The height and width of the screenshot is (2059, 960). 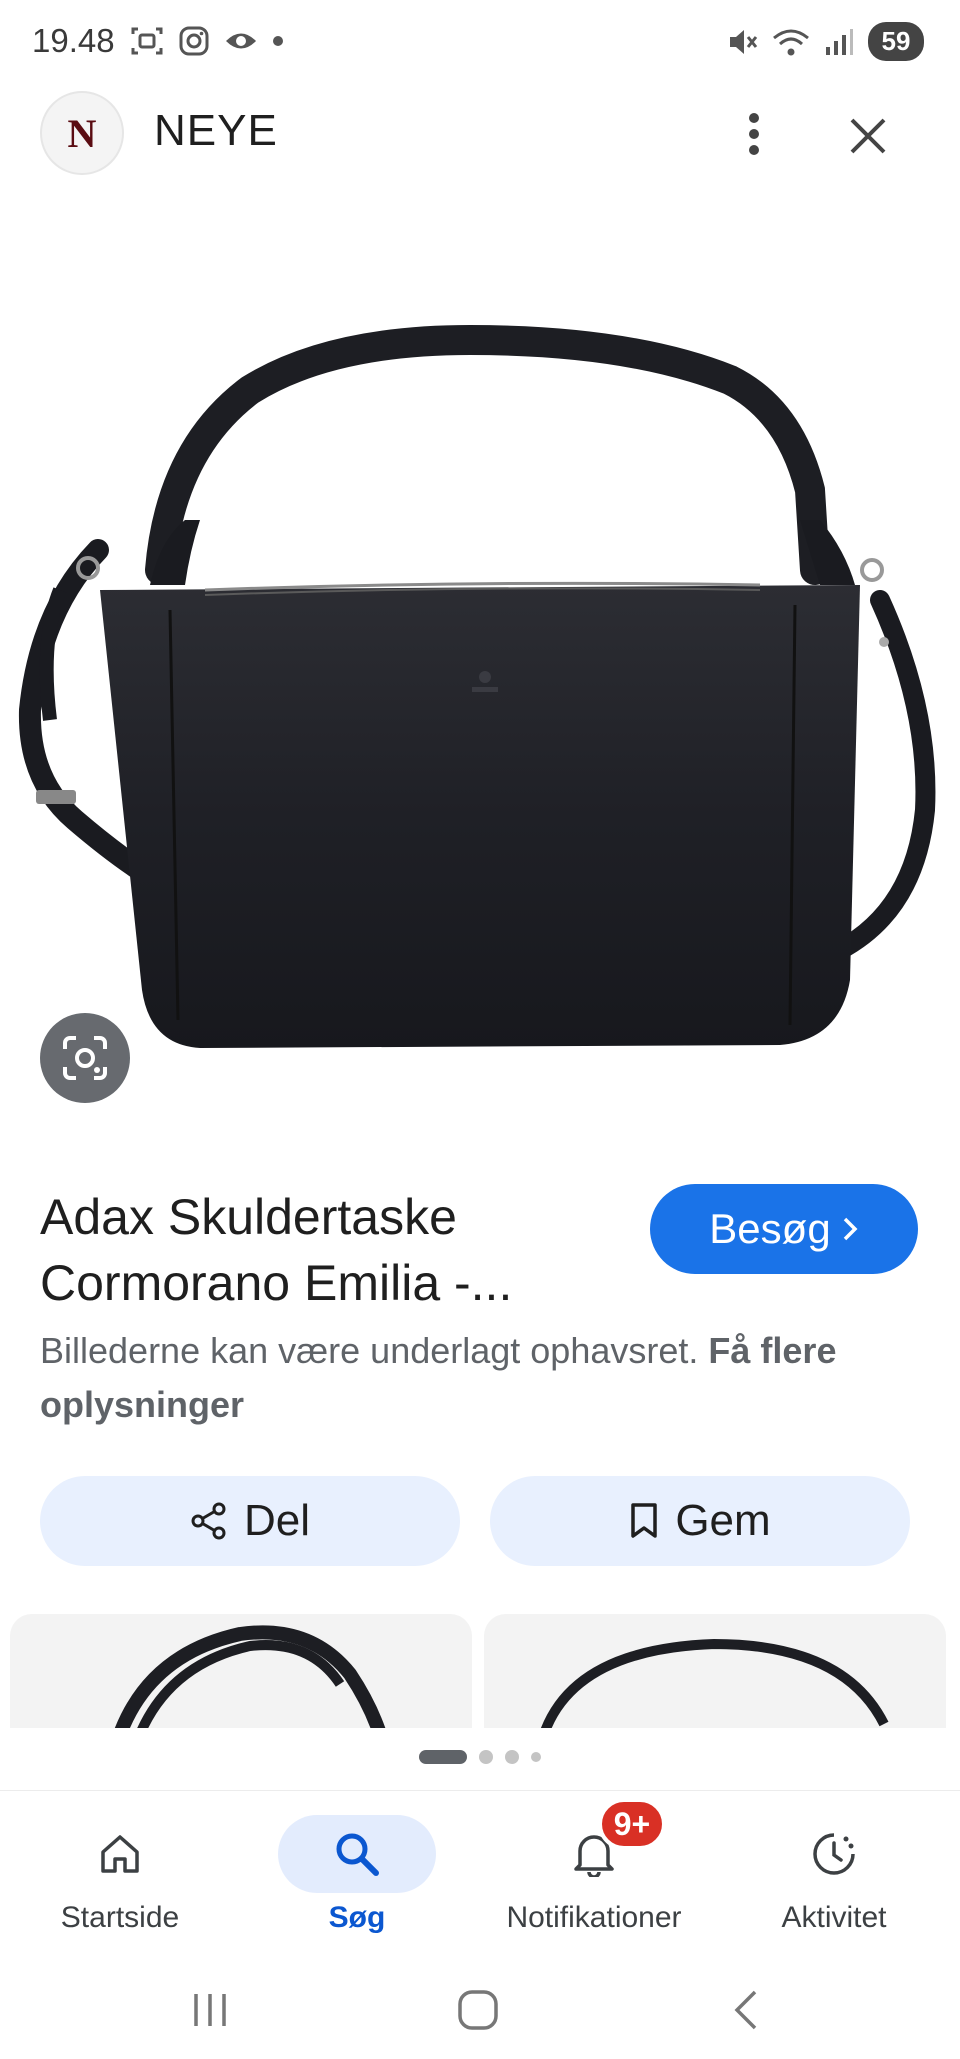 I want to click on more-vert-icon, so click(x=754, y=134).